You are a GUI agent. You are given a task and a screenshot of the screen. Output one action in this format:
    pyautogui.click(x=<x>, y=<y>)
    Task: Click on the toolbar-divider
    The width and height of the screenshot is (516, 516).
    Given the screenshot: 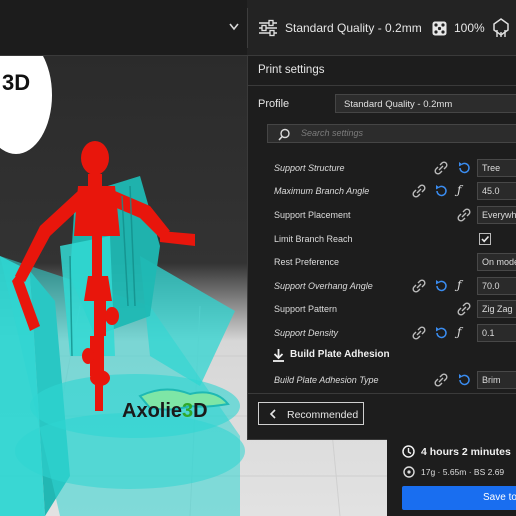 What is the action you would take?
    pyautogui.click(x=247, y=28)
    